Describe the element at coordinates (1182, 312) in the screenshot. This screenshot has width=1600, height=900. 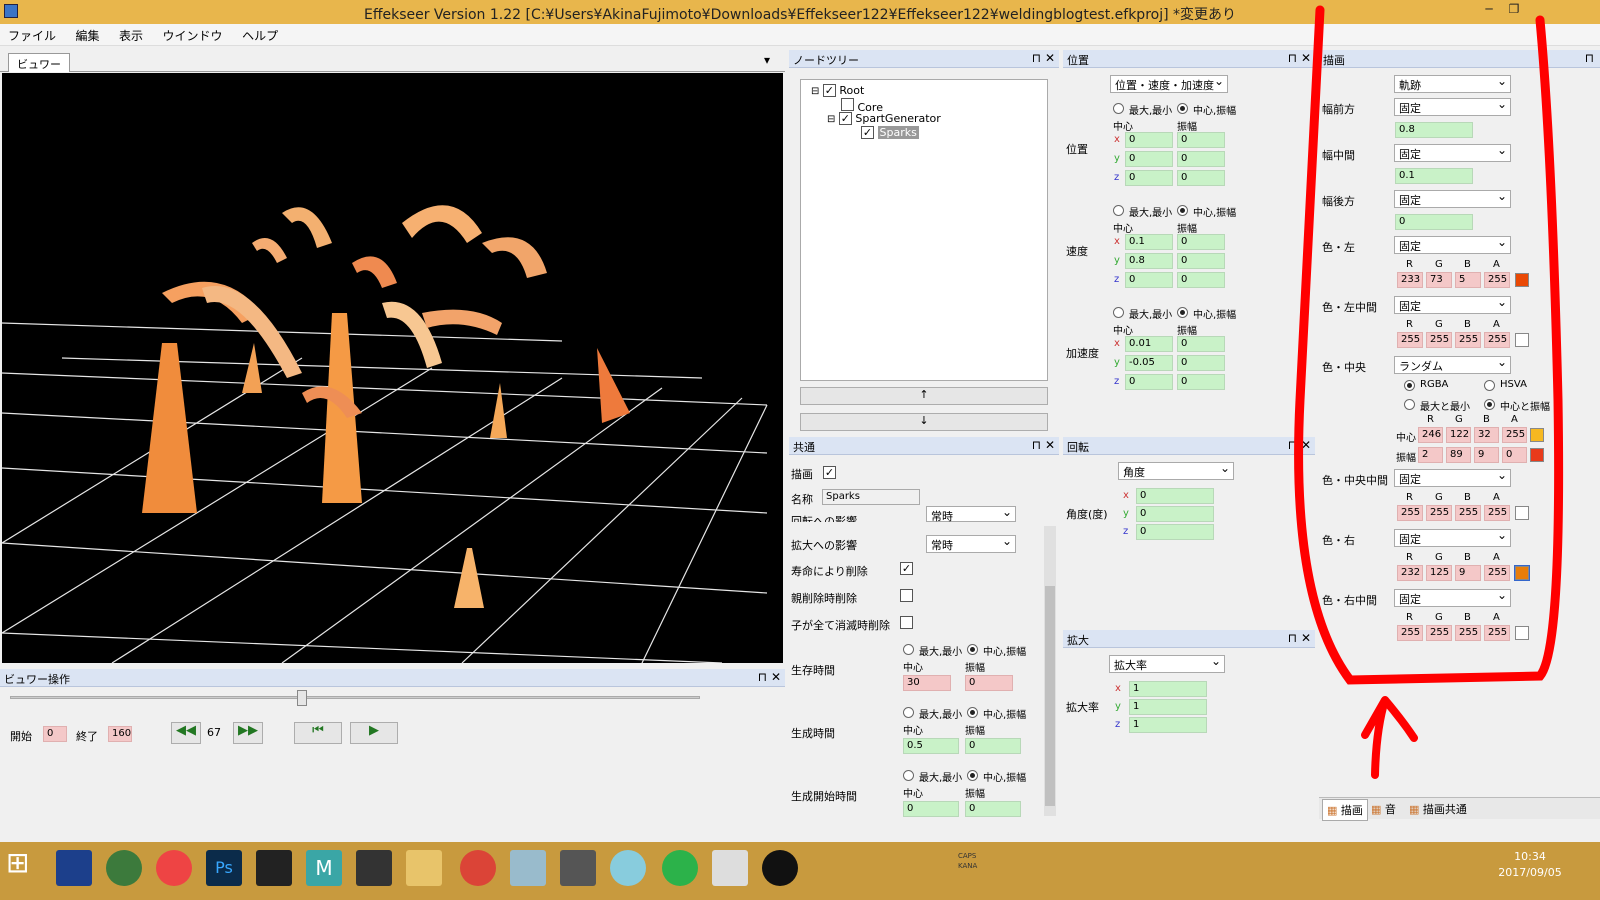
I see `acc-radio-center` at that location.